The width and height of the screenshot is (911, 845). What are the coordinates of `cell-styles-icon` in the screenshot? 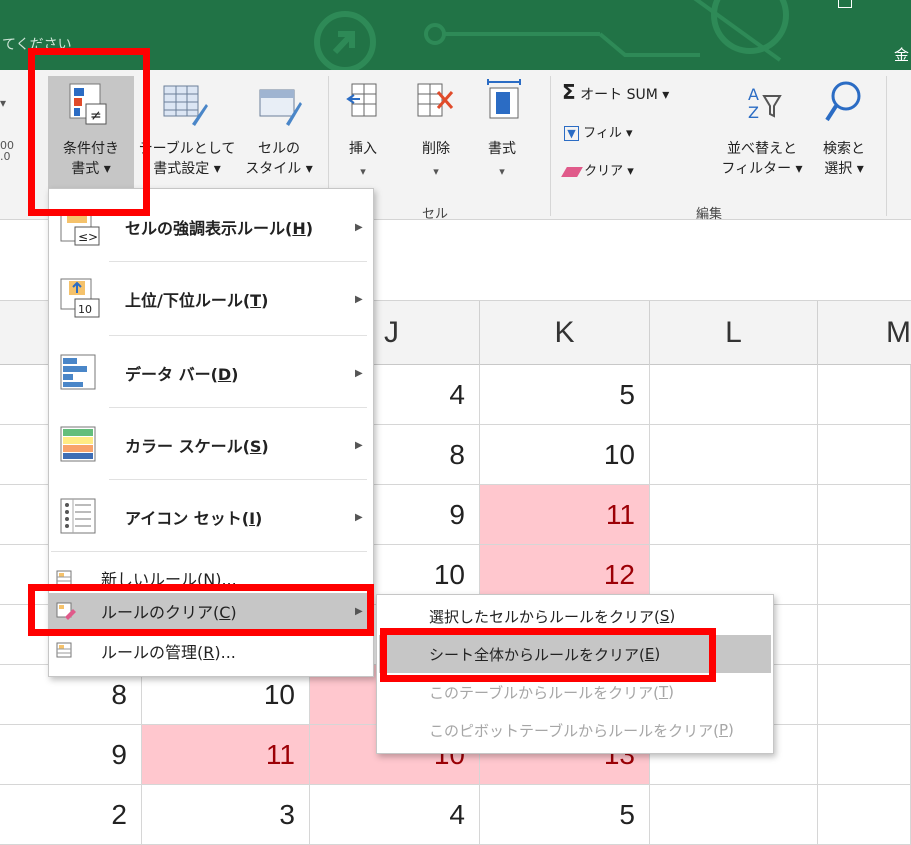 It's located at (280, 107).